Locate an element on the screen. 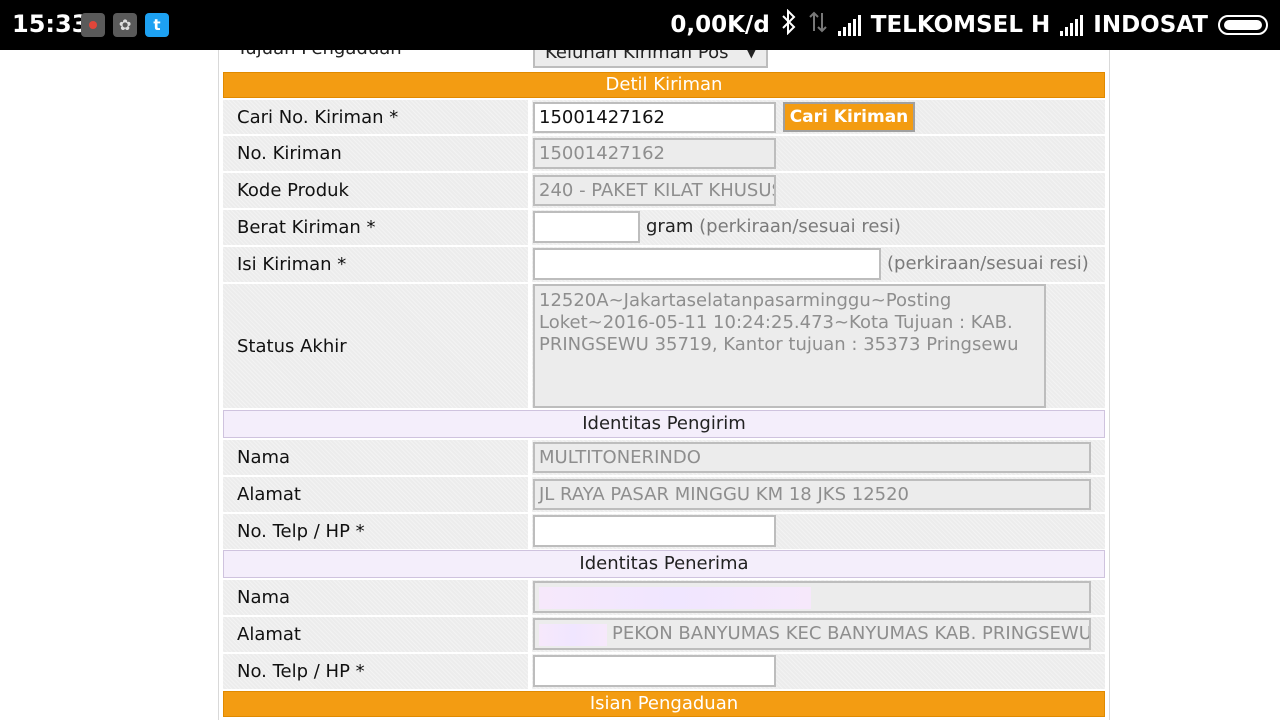 This screenshot has height=720, width=1280. redacted-name is located at coordinates (675, 598).